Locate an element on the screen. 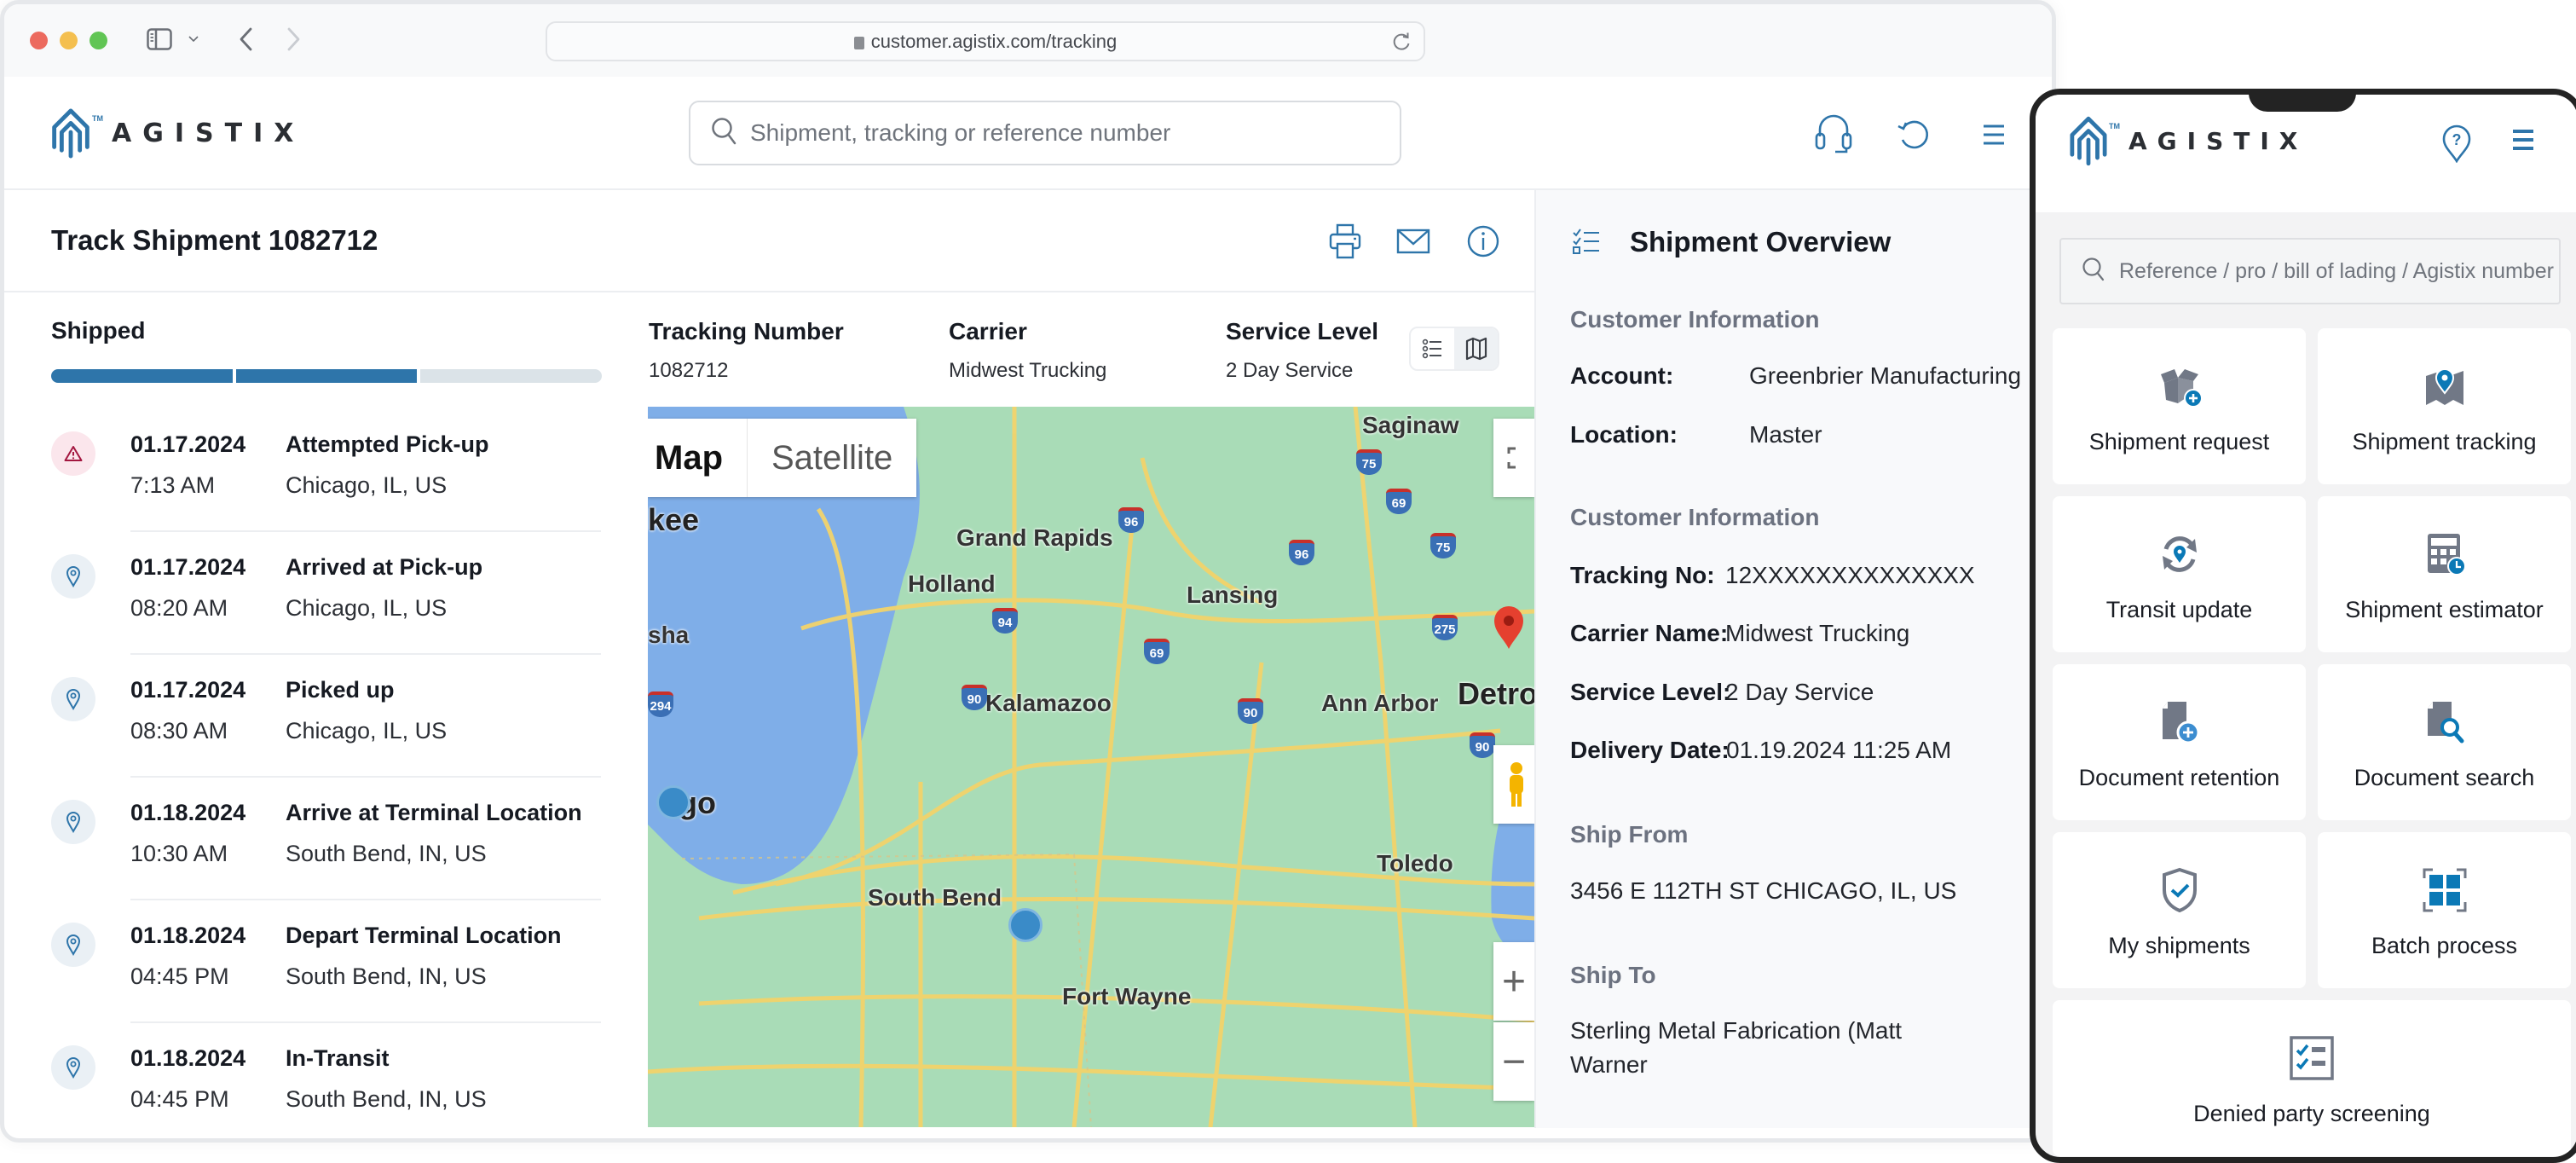 This screenshot has height=1163, width=2576. back-icon is located at coordinates (245, 39).